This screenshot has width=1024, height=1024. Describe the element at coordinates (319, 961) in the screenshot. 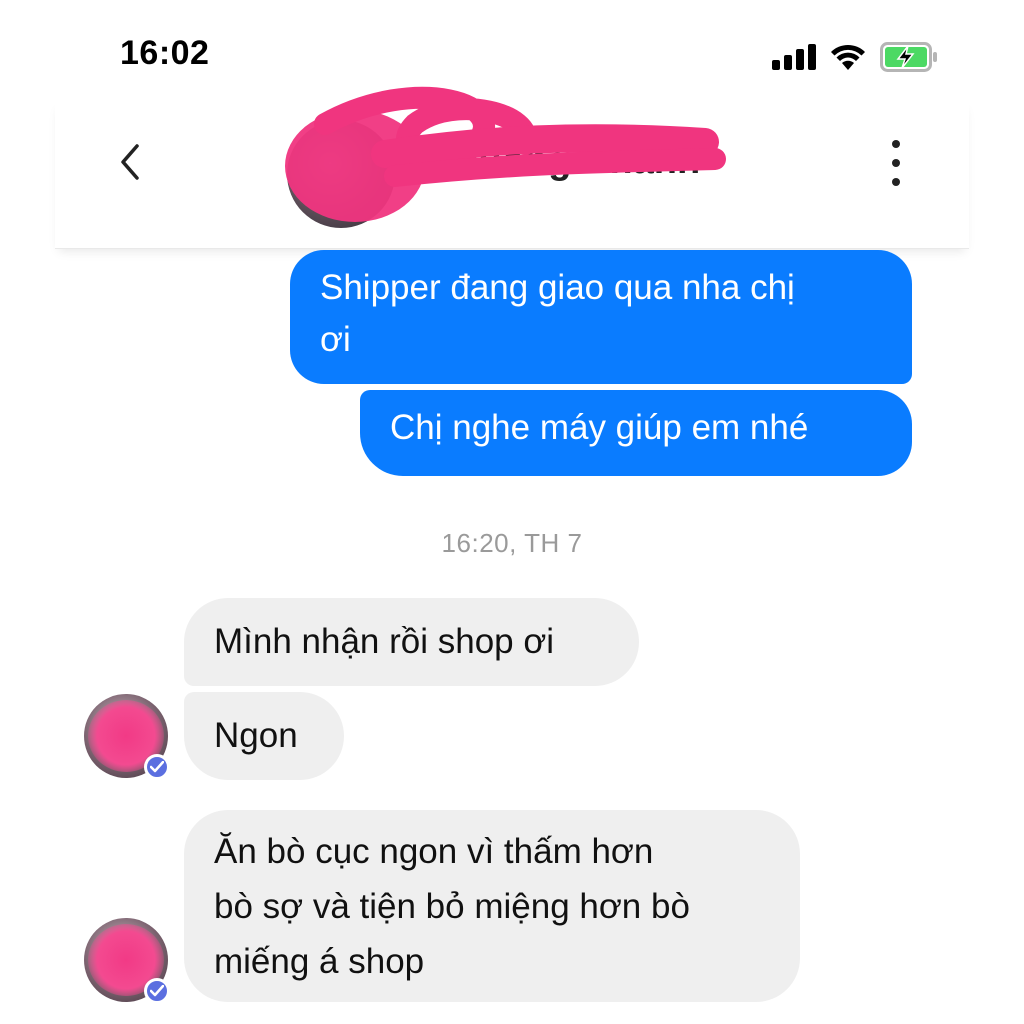

I see `message-text-line: miếng á shop` at that location.